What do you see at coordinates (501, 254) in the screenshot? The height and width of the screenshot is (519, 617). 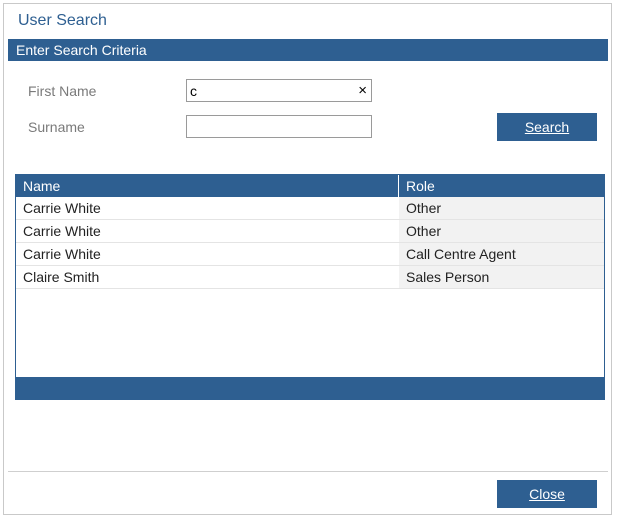 I see `cell-role: Call Centre Agent` at bounding box center [501, 254].